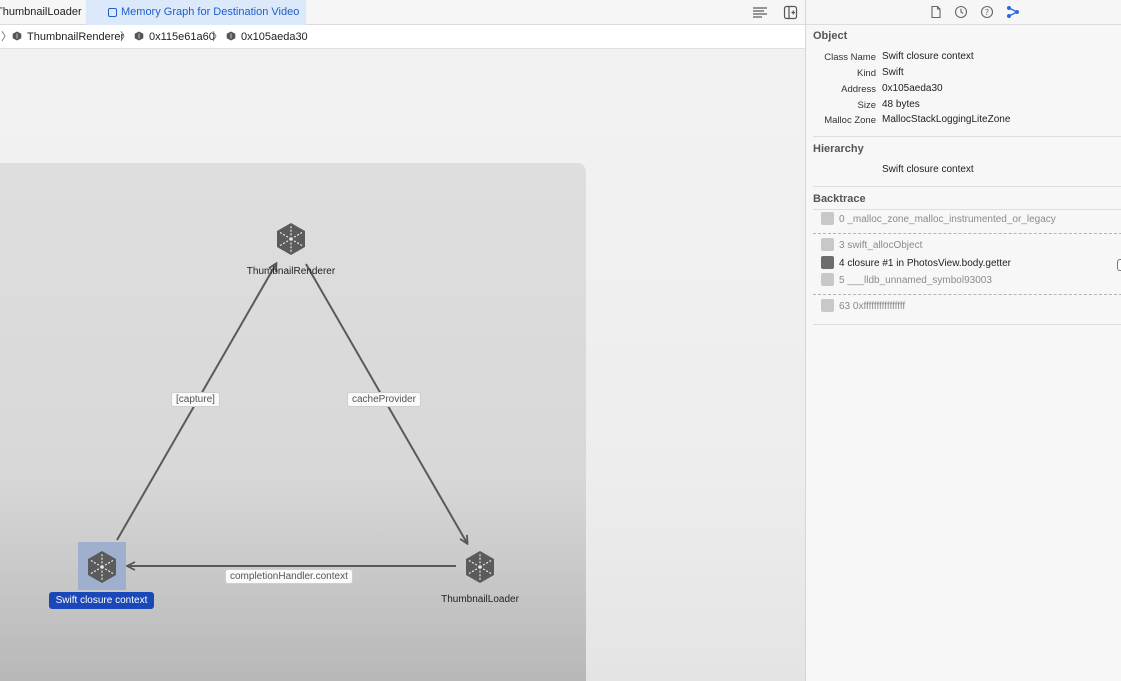 This screenshot has width=1121, height=681. I want to click on node-thumbnail-loader, so click(480, 567).